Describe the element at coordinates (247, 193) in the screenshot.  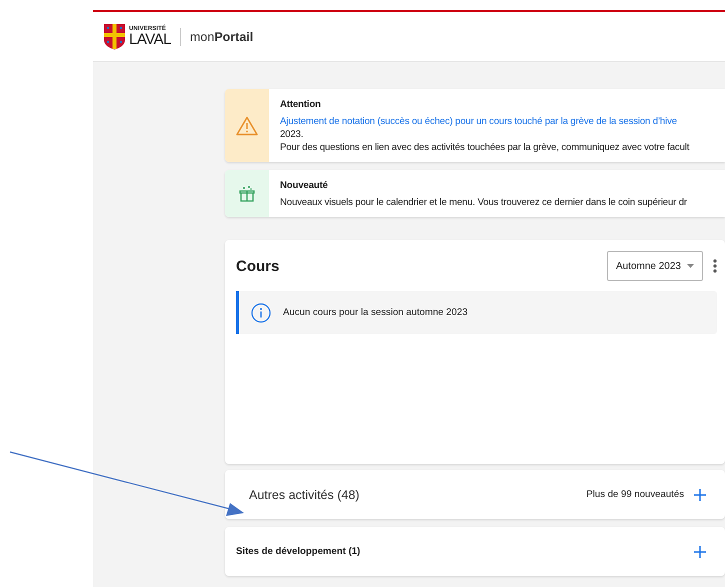
I see `gift-box-icon` at that location.